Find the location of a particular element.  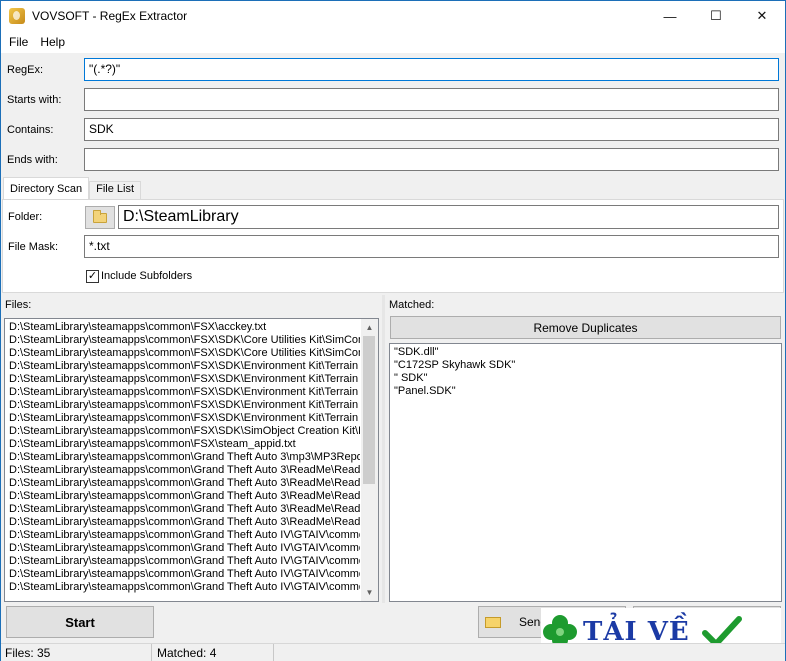

matched-row: " SDK" is located at coordinates (585, 378).